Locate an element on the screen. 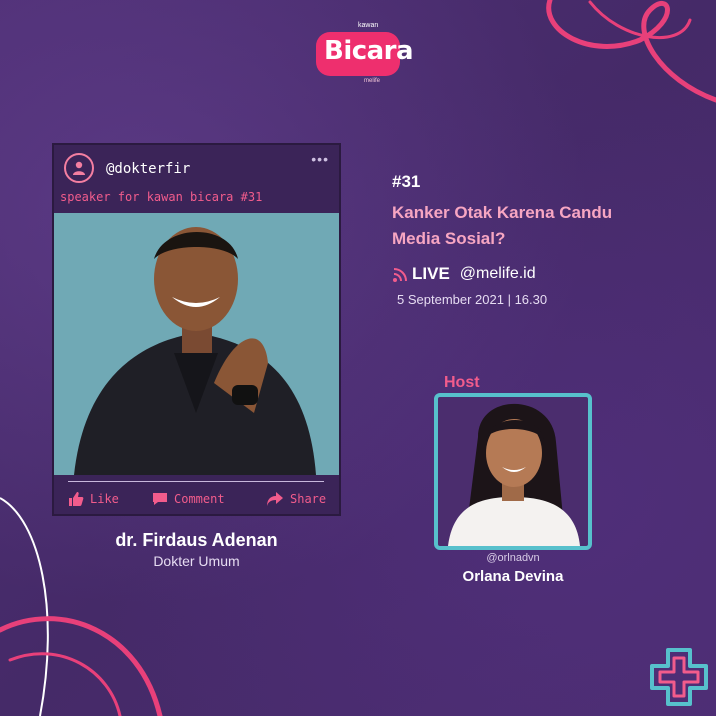 The width and height of the screenshot is (716, 716). host-label: Host is located at coordinates (462, 382).